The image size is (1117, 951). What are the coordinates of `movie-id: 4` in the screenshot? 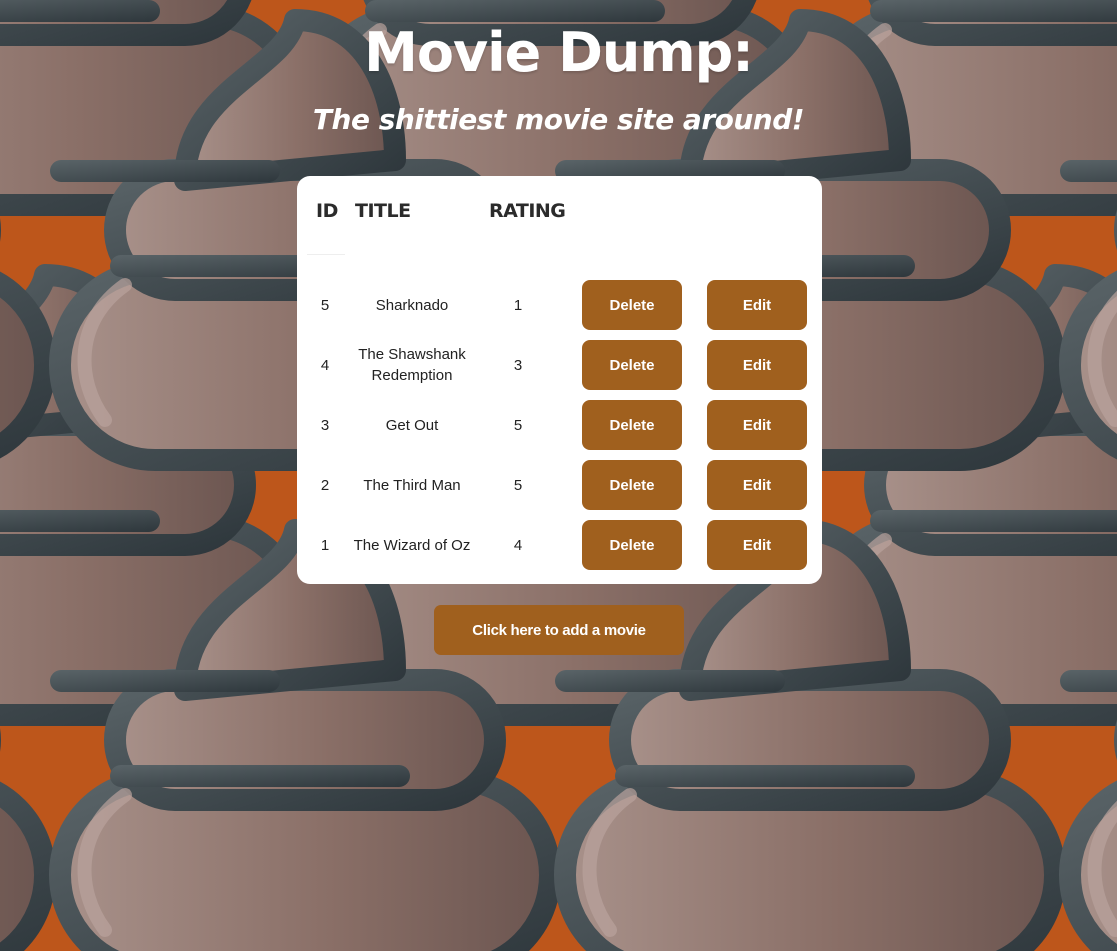 It's located at (325, 365).